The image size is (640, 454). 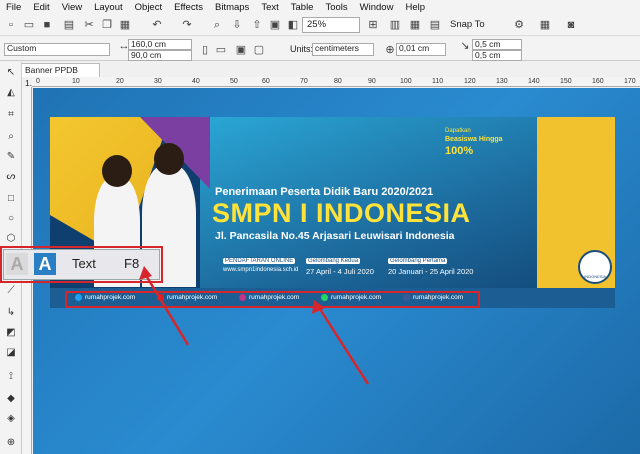 I want to click on school-logo: I INDONESIA, so click(x=595, y=267).